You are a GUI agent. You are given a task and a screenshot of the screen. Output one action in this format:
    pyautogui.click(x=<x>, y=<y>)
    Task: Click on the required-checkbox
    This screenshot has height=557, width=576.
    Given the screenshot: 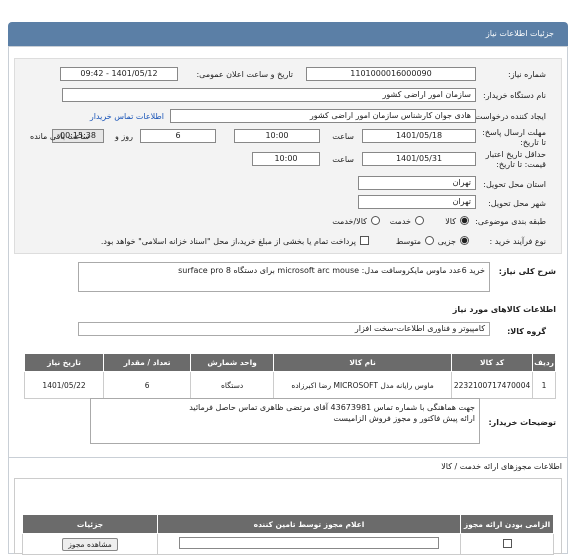 What is the action you would take?
    pyautogui.click(x=507, y=543)
    